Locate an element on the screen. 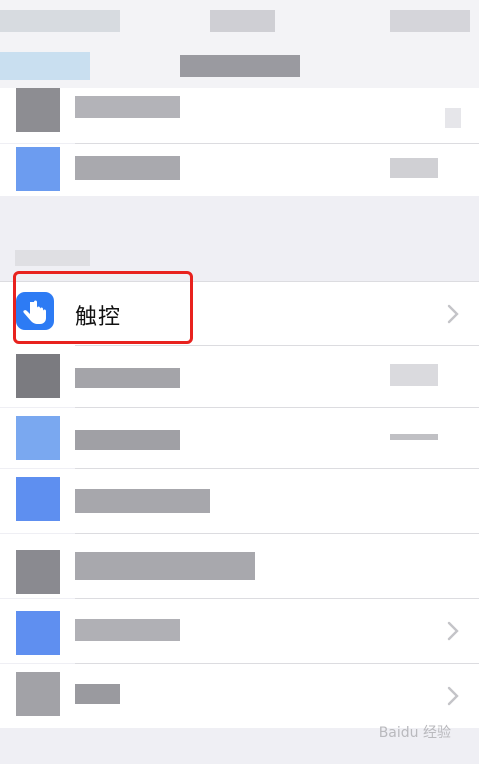 This screenshot has height=764, width=479. blurred-chevron-icon is located at coordinates (453, 118).